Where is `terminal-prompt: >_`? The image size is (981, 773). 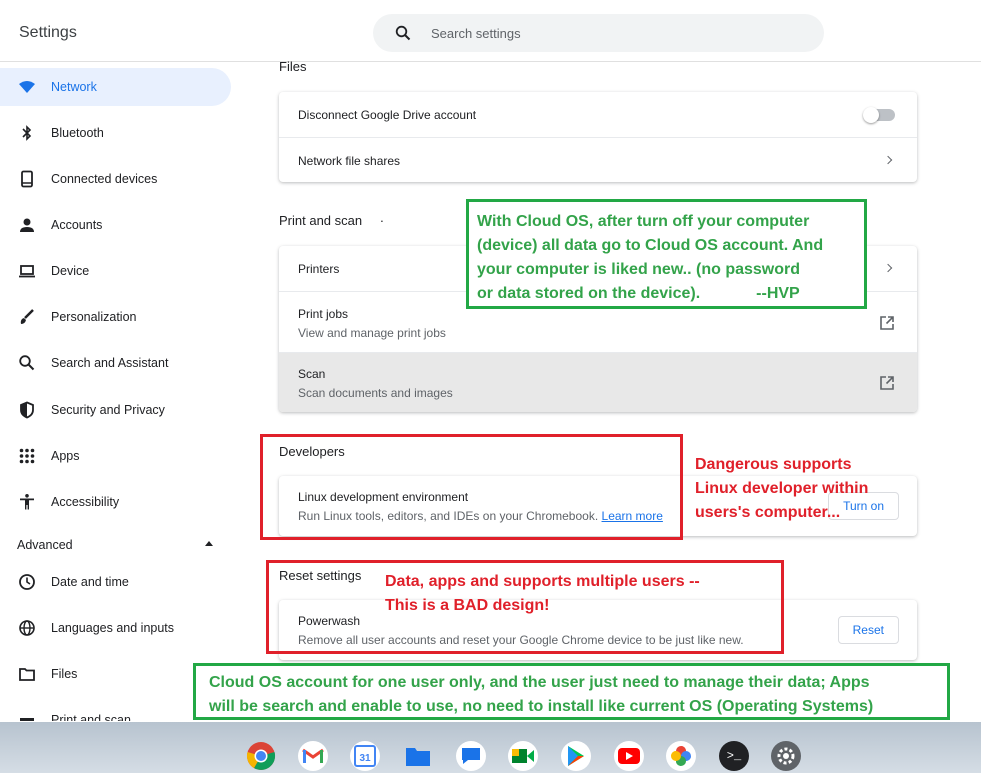
terminal-prompt: >_ is located at coordinates (734, 756).